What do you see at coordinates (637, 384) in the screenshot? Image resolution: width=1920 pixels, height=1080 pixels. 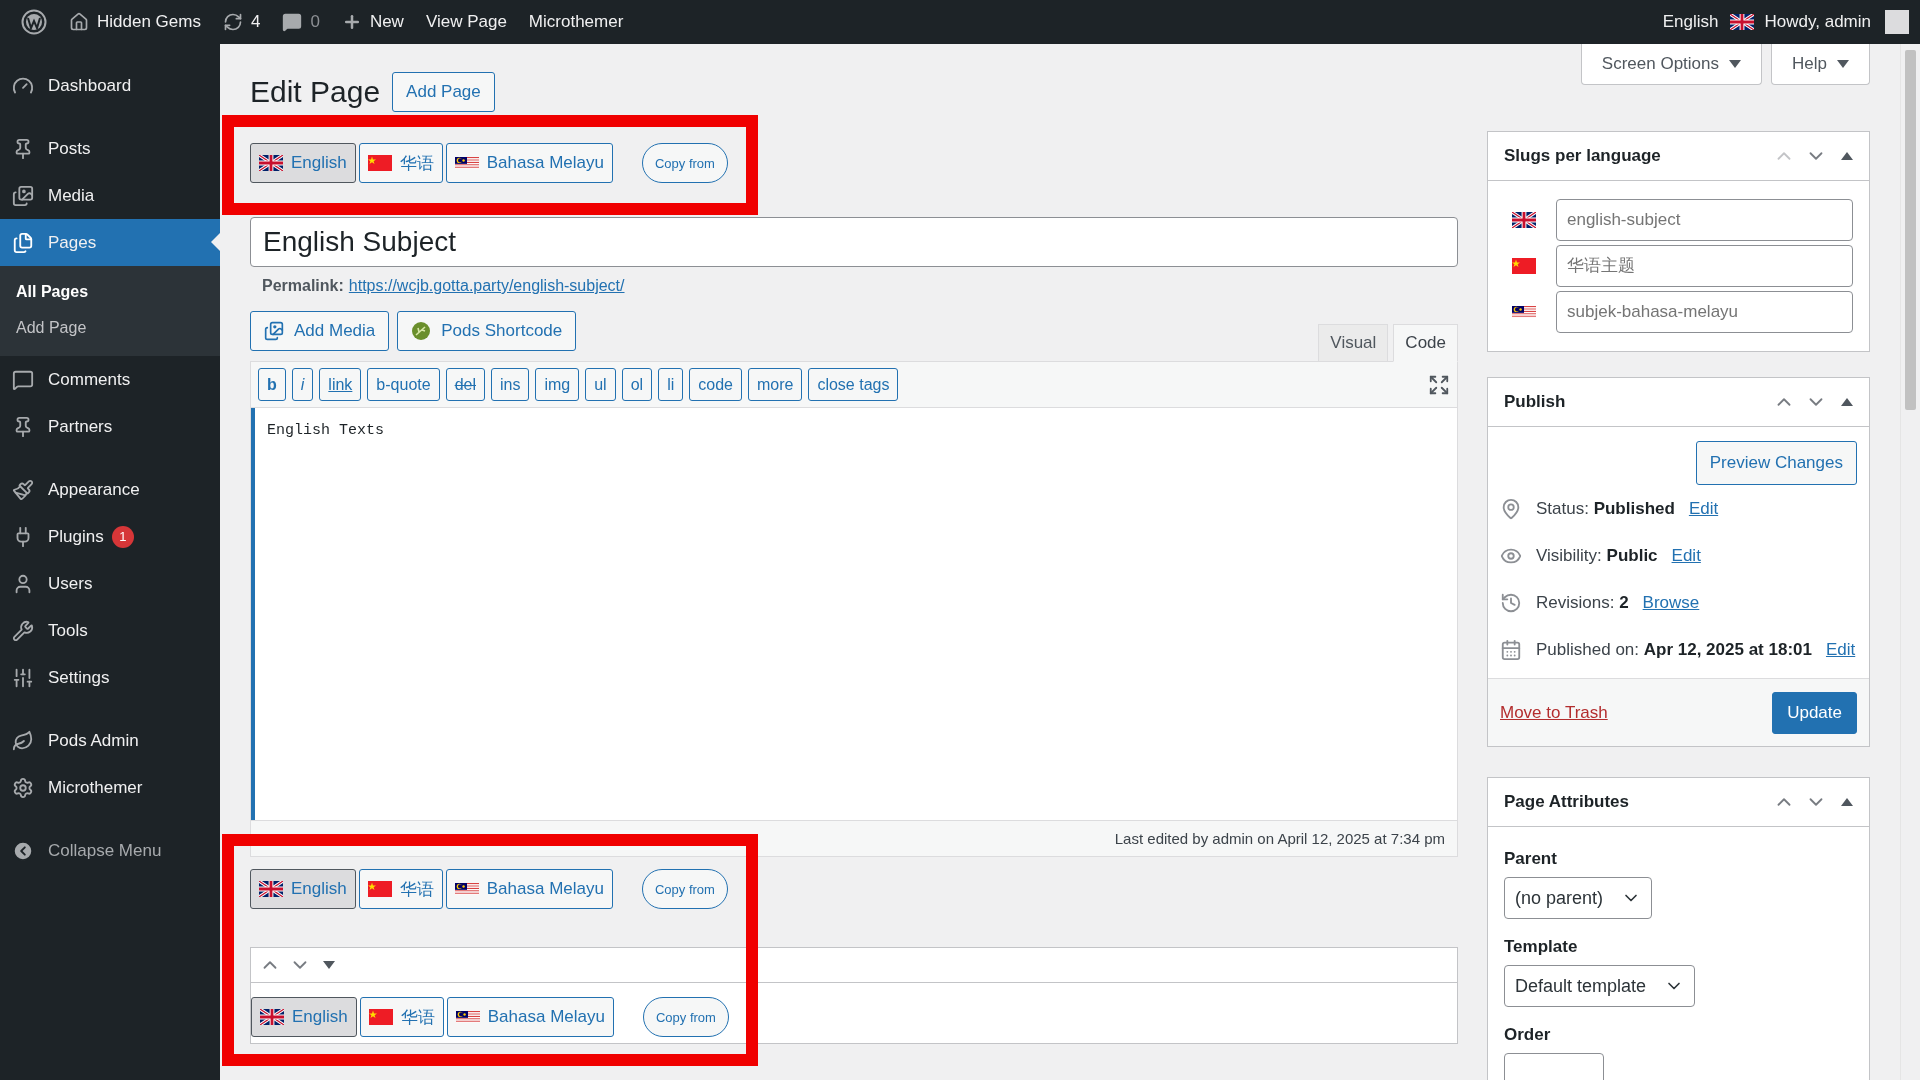 I see `format-button: ol` at bounding box center [637, 384].